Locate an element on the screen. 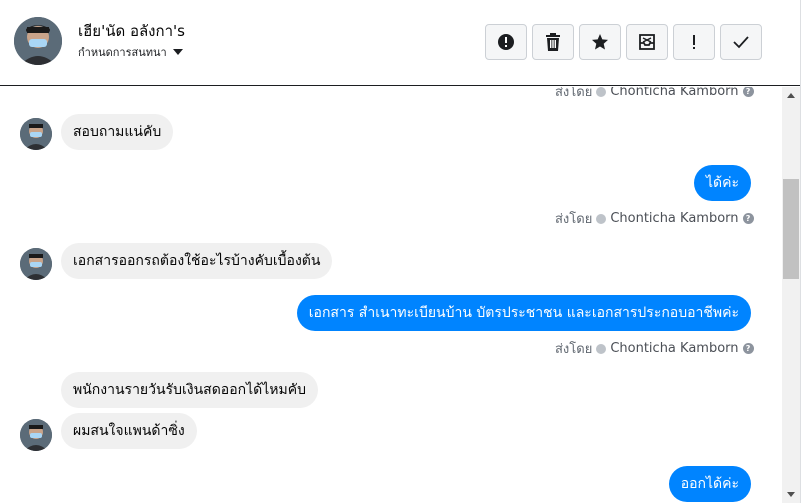 The image size is (804, 503). contact-name: เฮีย'นัด อลังกา's is located at coordinates (131, 31).